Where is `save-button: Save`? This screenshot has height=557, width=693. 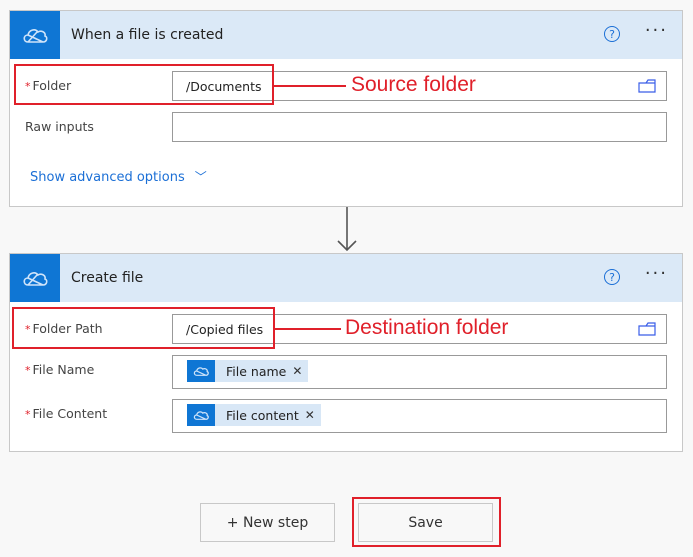 save-button: Save is located at coordinates (425, 522).